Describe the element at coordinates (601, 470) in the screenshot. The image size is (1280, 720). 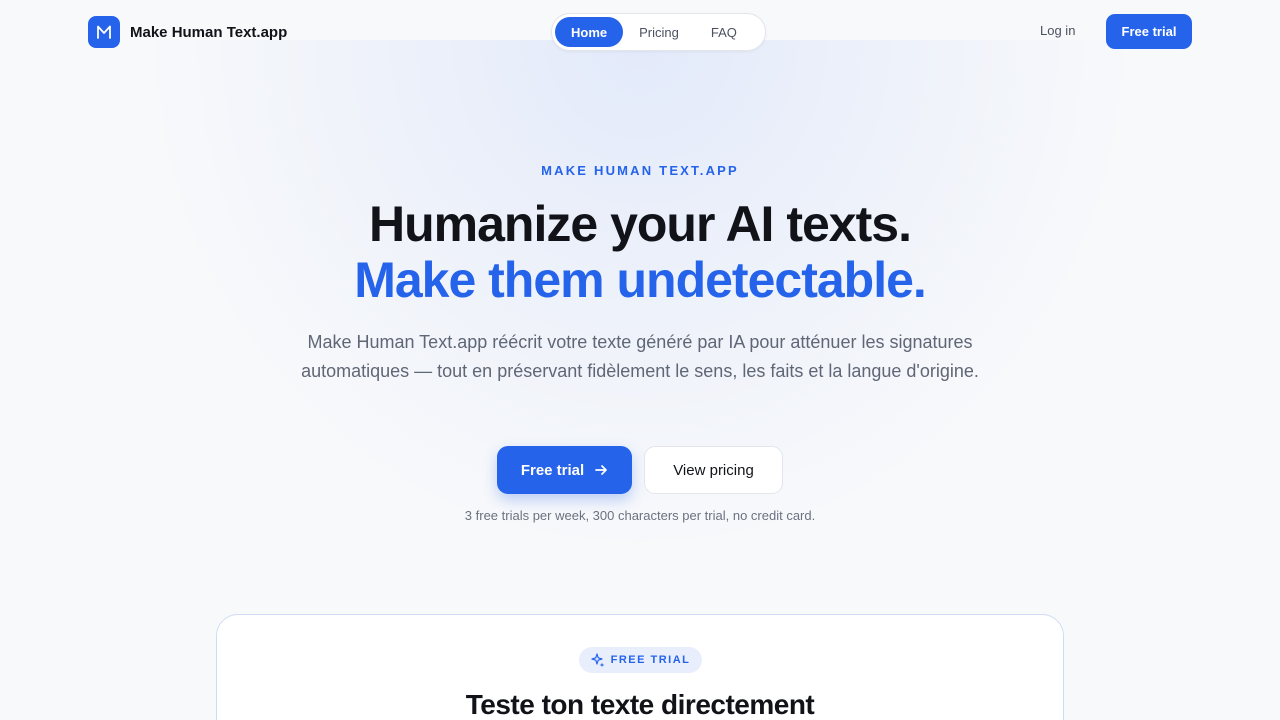
I see `arrow-right-icon` at that location.